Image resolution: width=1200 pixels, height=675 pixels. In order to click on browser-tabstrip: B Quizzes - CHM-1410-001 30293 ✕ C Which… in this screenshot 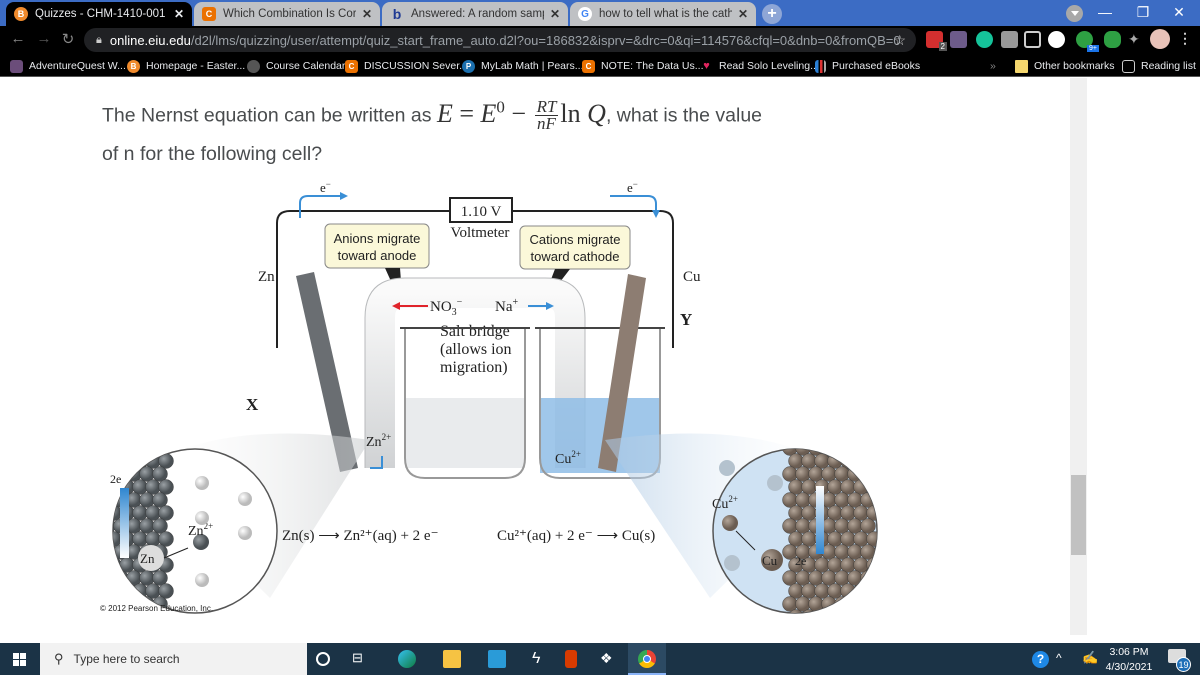, I will do `click(600, 13)`.